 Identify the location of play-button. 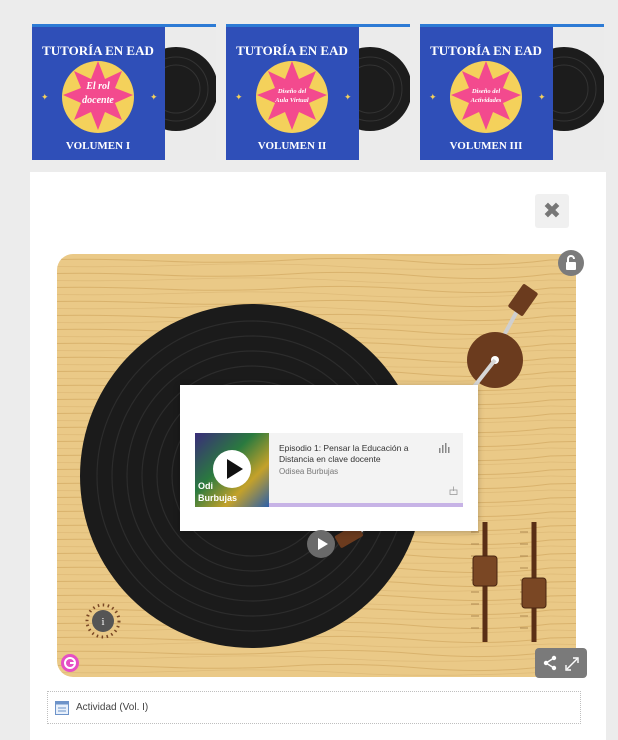
(321, 544).